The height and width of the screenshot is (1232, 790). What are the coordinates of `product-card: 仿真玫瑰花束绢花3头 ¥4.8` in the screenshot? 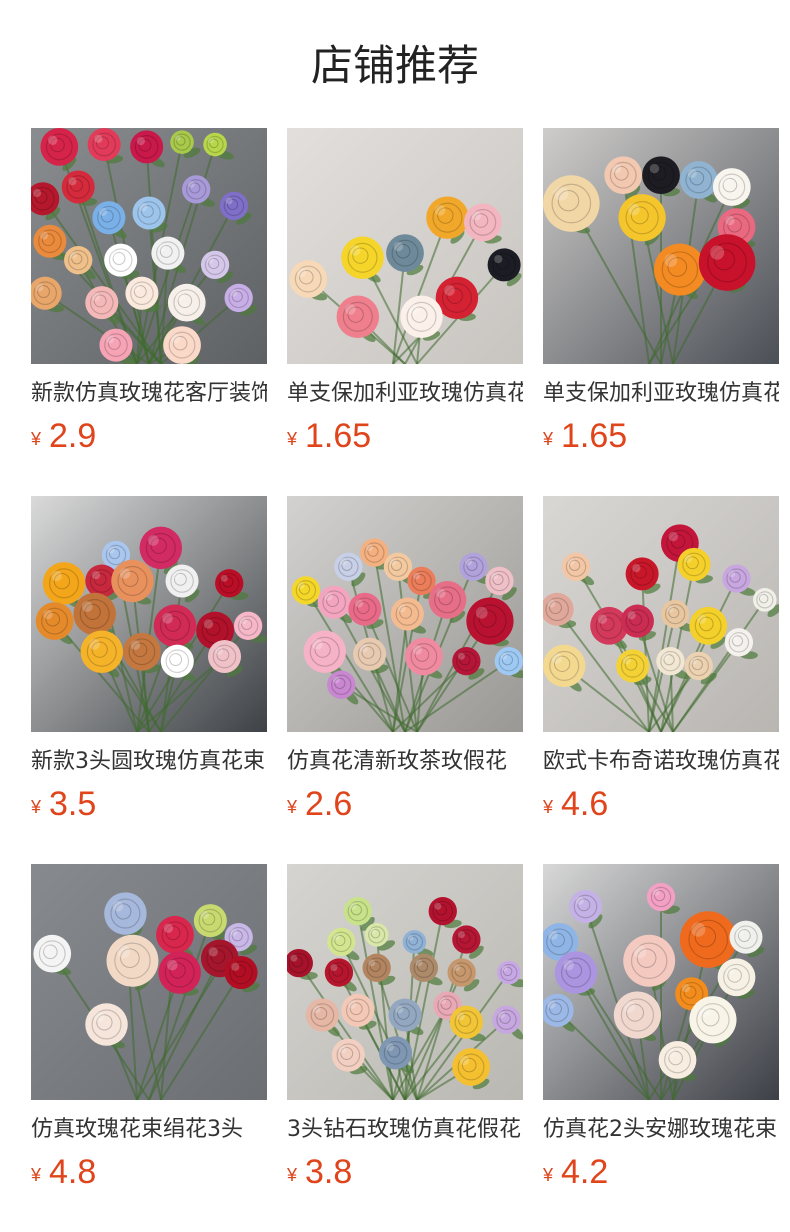 It's located at (149, 1027).